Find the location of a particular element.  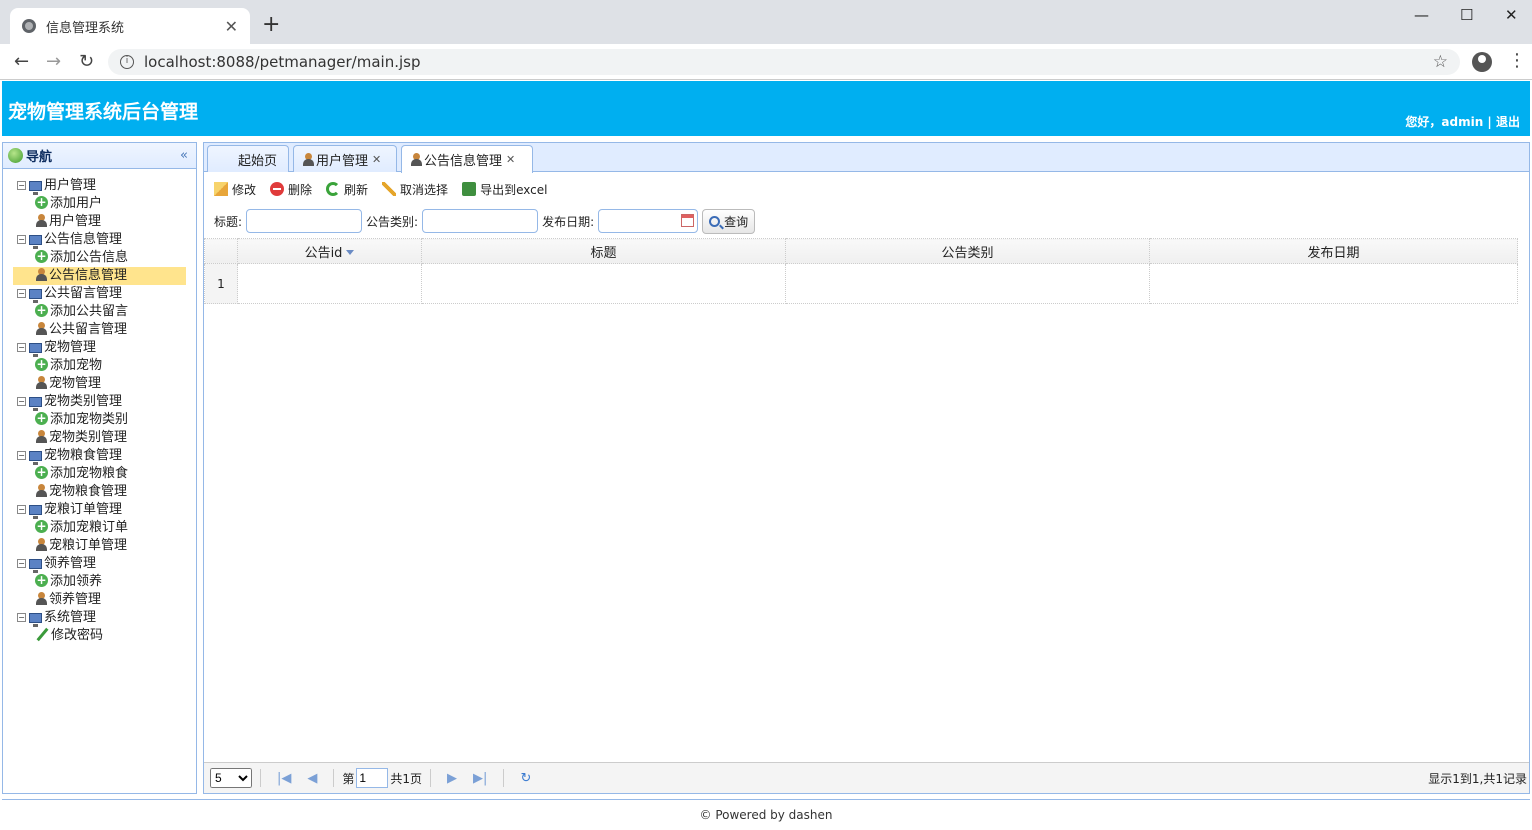

sidebar-item: 添加宠粮订单 is located at coordinates (99, 527).